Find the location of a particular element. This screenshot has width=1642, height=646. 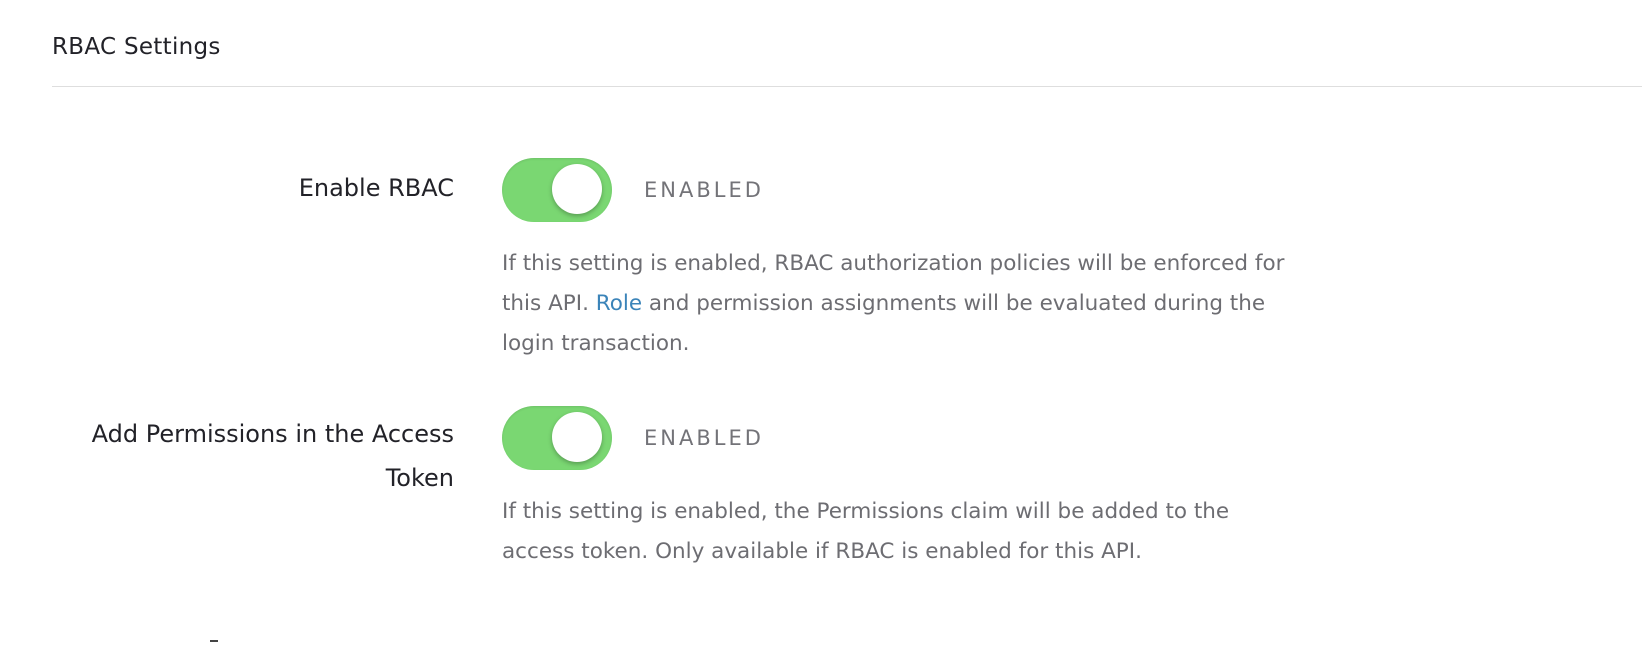

setting-label: Enable RBAC is located at coordinates (376, 188).